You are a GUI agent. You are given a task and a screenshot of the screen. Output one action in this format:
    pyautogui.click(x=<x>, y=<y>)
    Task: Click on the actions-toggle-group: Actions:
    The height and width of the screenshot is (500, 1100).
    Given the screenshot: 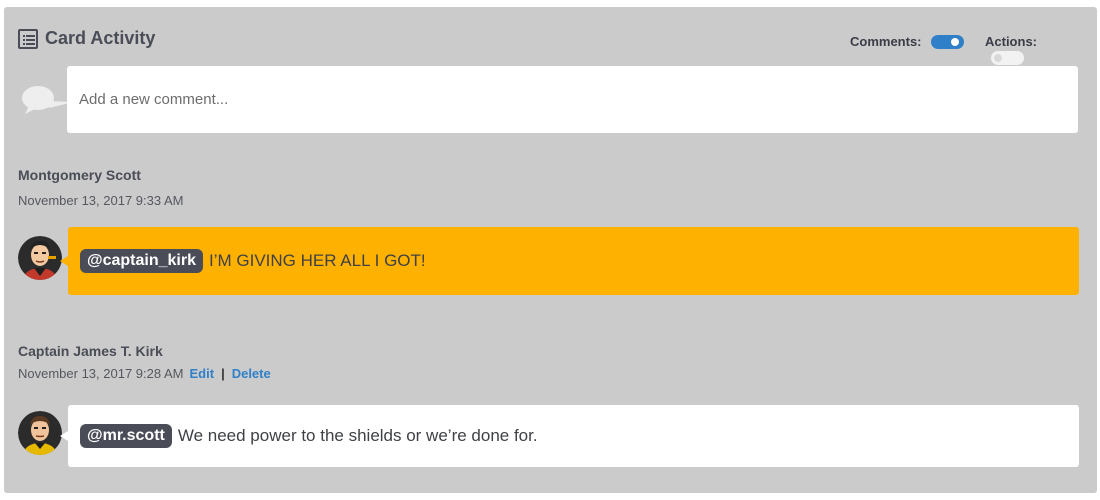 What is the action you would take?
    pyautogui.click(x=1031, y=49)
    